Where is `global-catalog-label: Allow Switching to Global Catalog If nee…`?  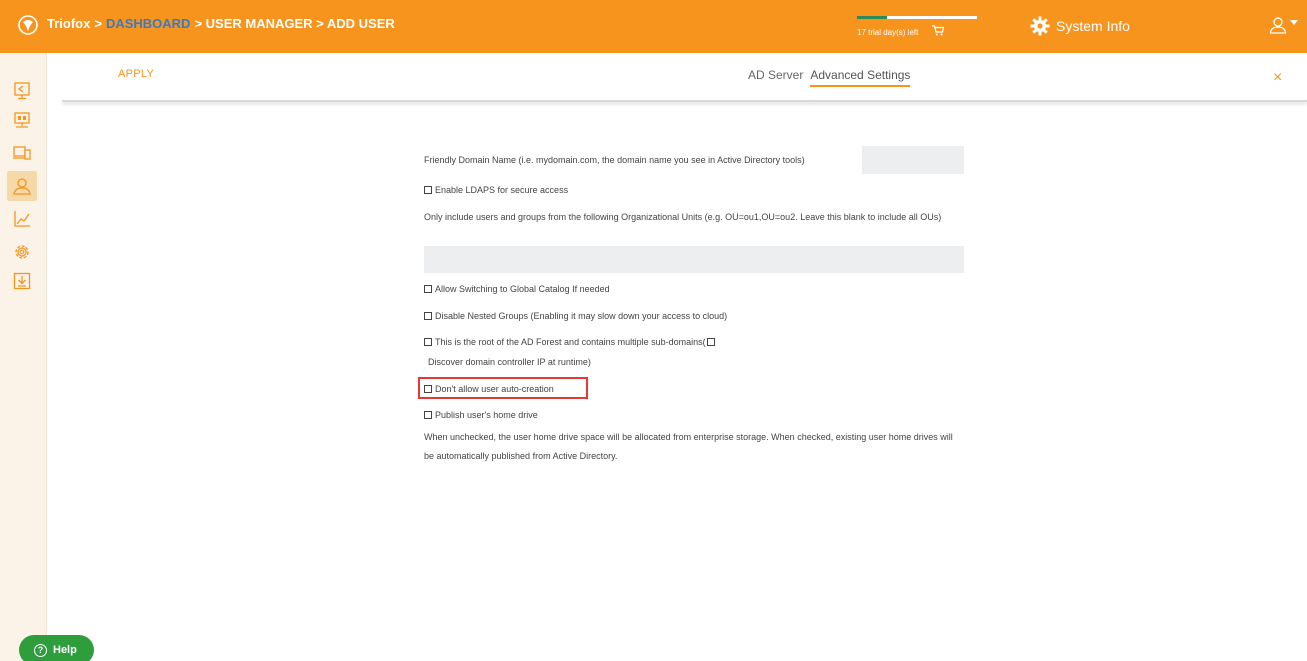 global-catalog-label: Allow Switching to Global Catalog If nee… is located at coordinates (522, 289).